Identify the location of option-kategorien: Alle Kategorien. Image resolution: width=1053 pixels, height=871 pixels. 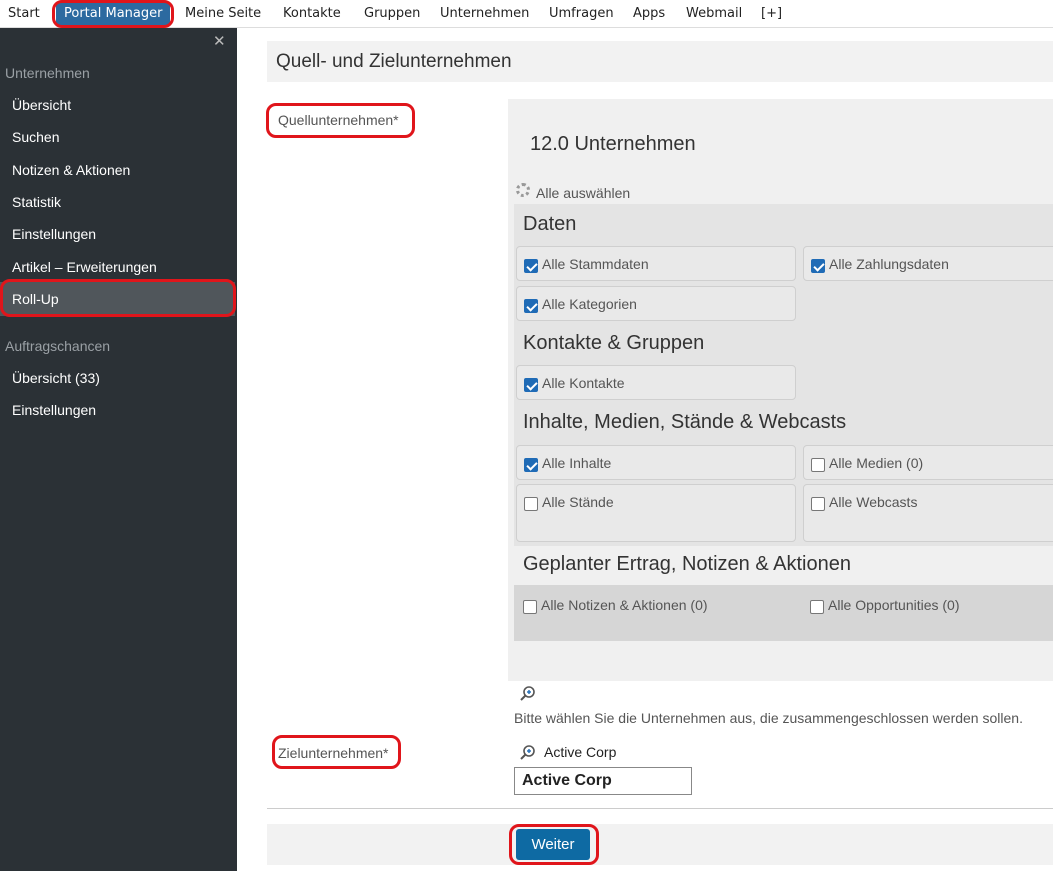
(656, 303).